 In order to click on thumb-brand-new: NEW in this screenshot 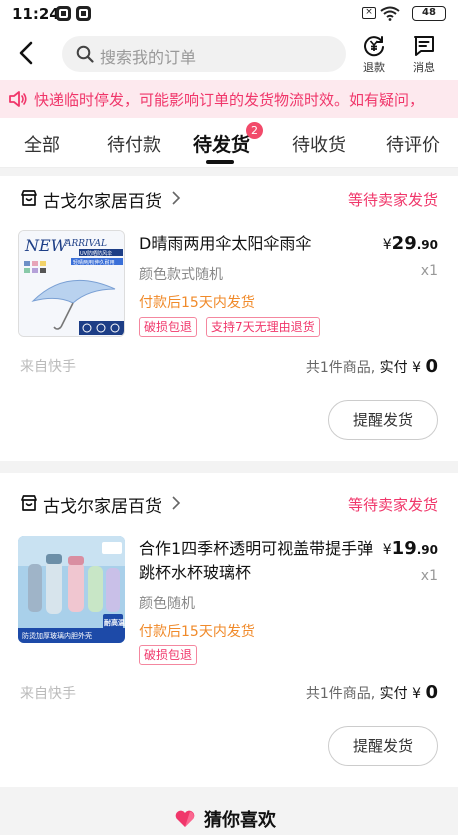, I will do `click(46, 245)`.